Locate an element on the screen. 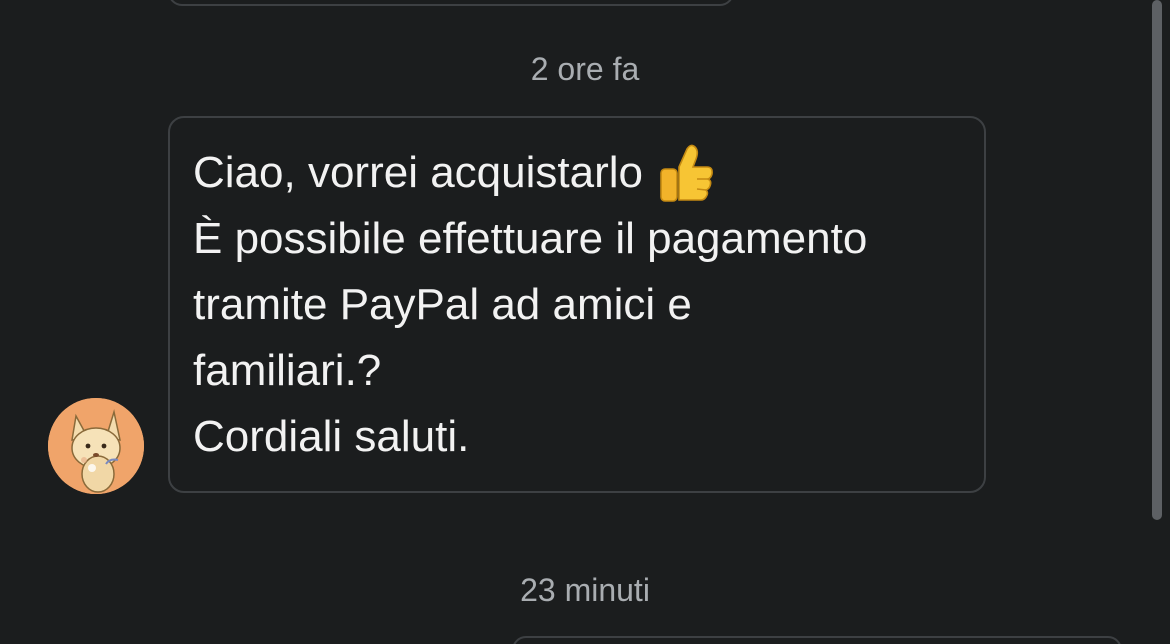 This screenshot has width=1170, height=644. scrollbar-thumb is located at coordinates (1157, 260).